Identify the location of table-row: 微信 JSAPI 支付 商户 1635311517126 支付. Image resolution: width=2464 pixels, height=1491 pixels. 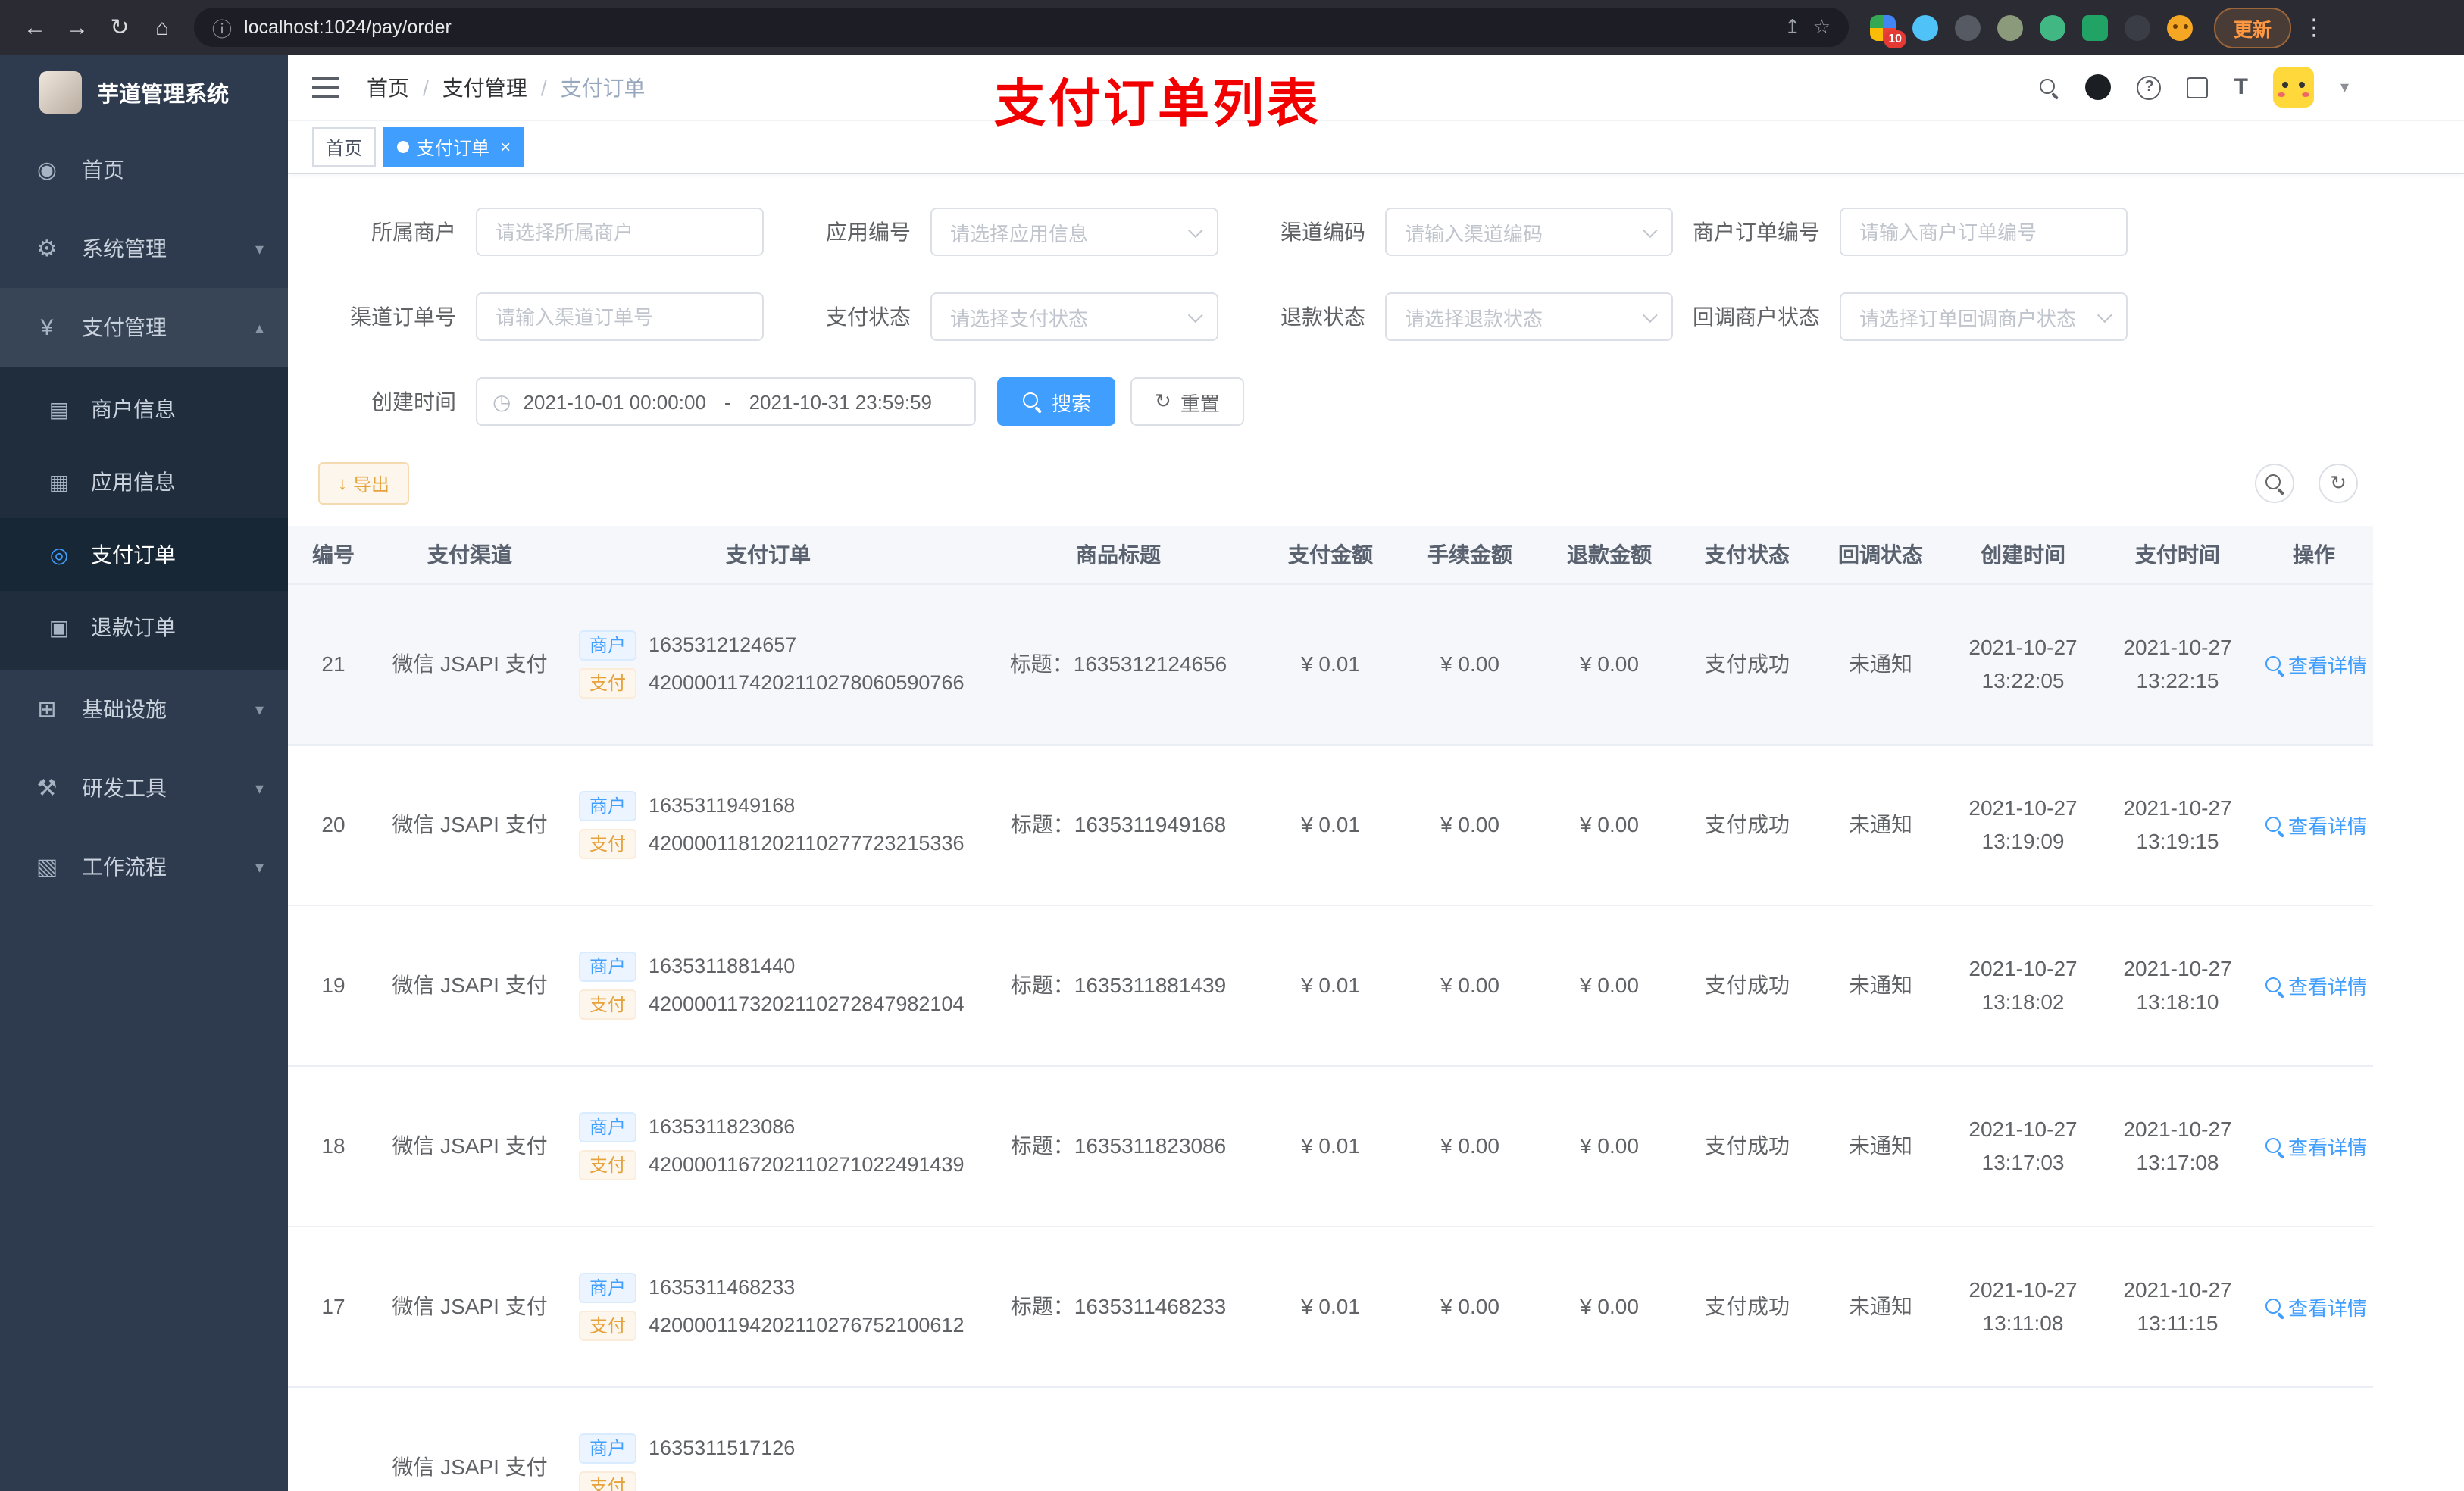
(1330, 1438).